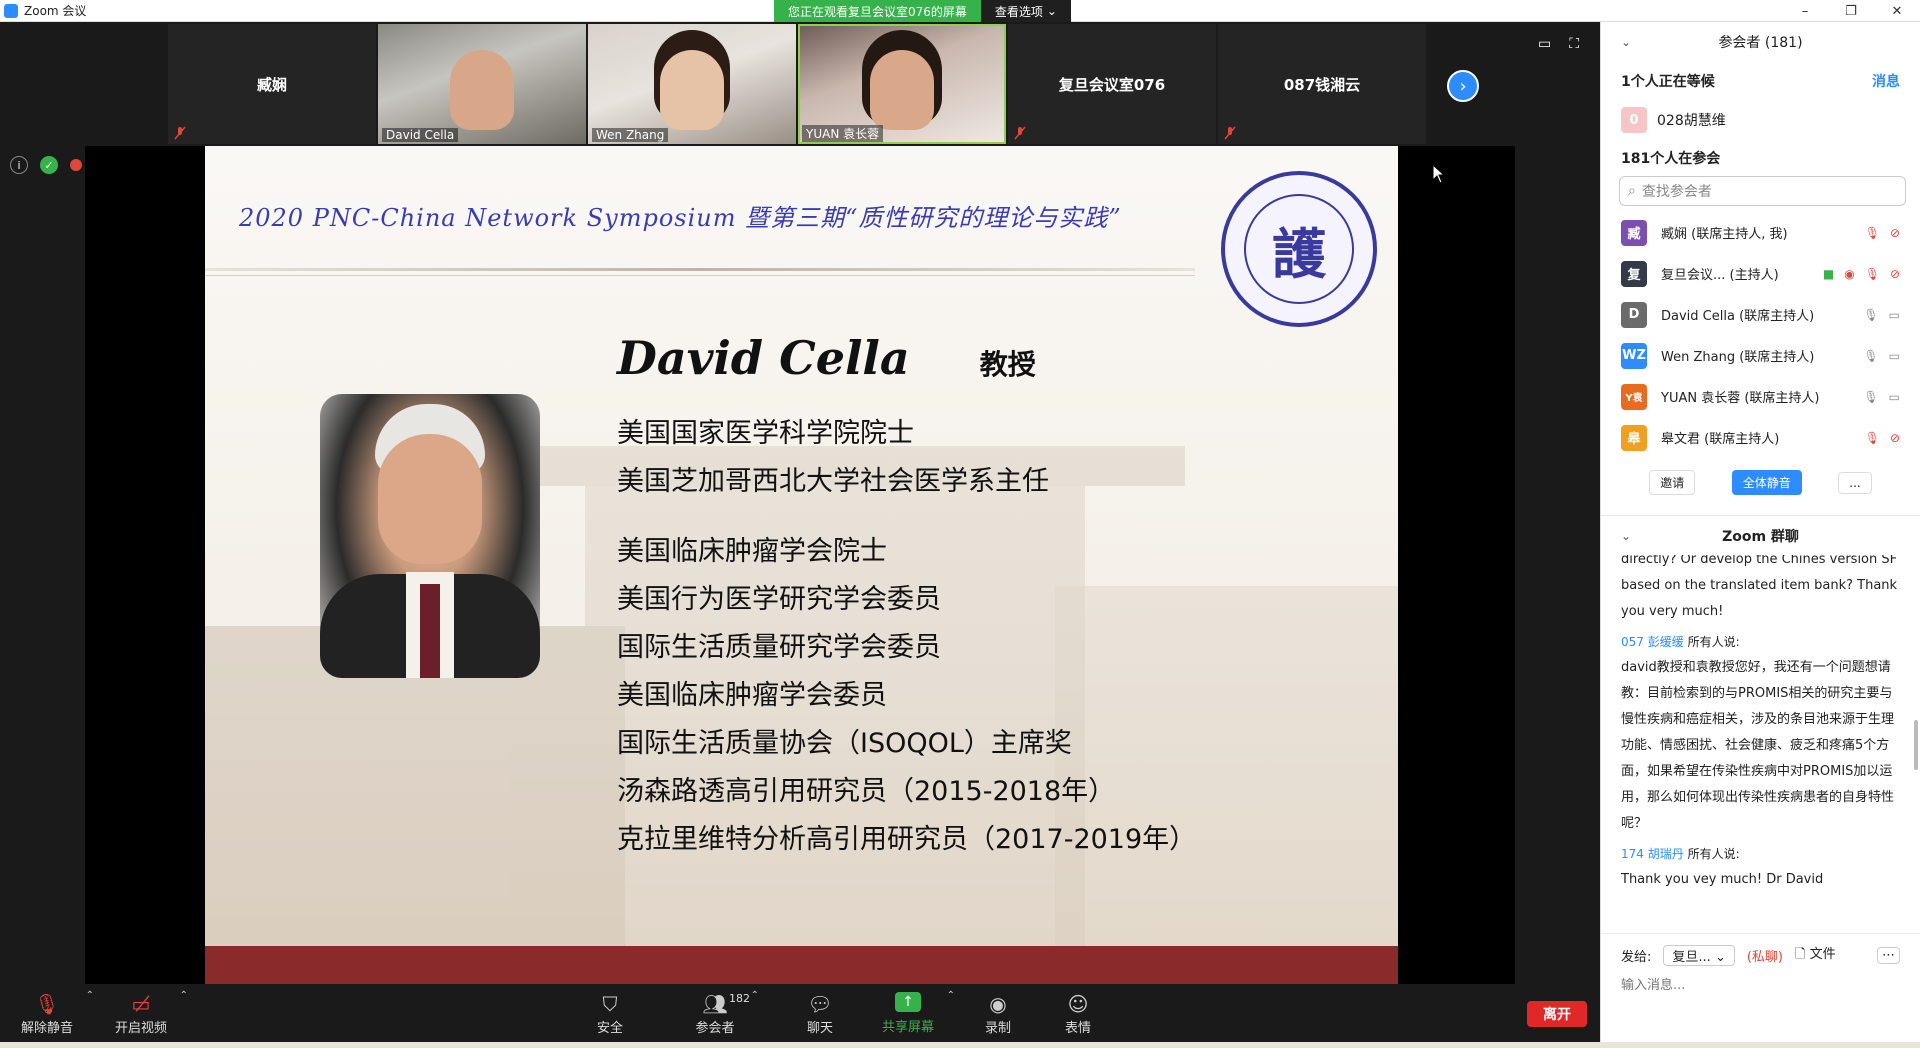  What do you see at coordinates (1738, 357) in the screenshot?
I see `participant-name: Wen Zhang (联席主持人)` at bounding box center [1738, 357].